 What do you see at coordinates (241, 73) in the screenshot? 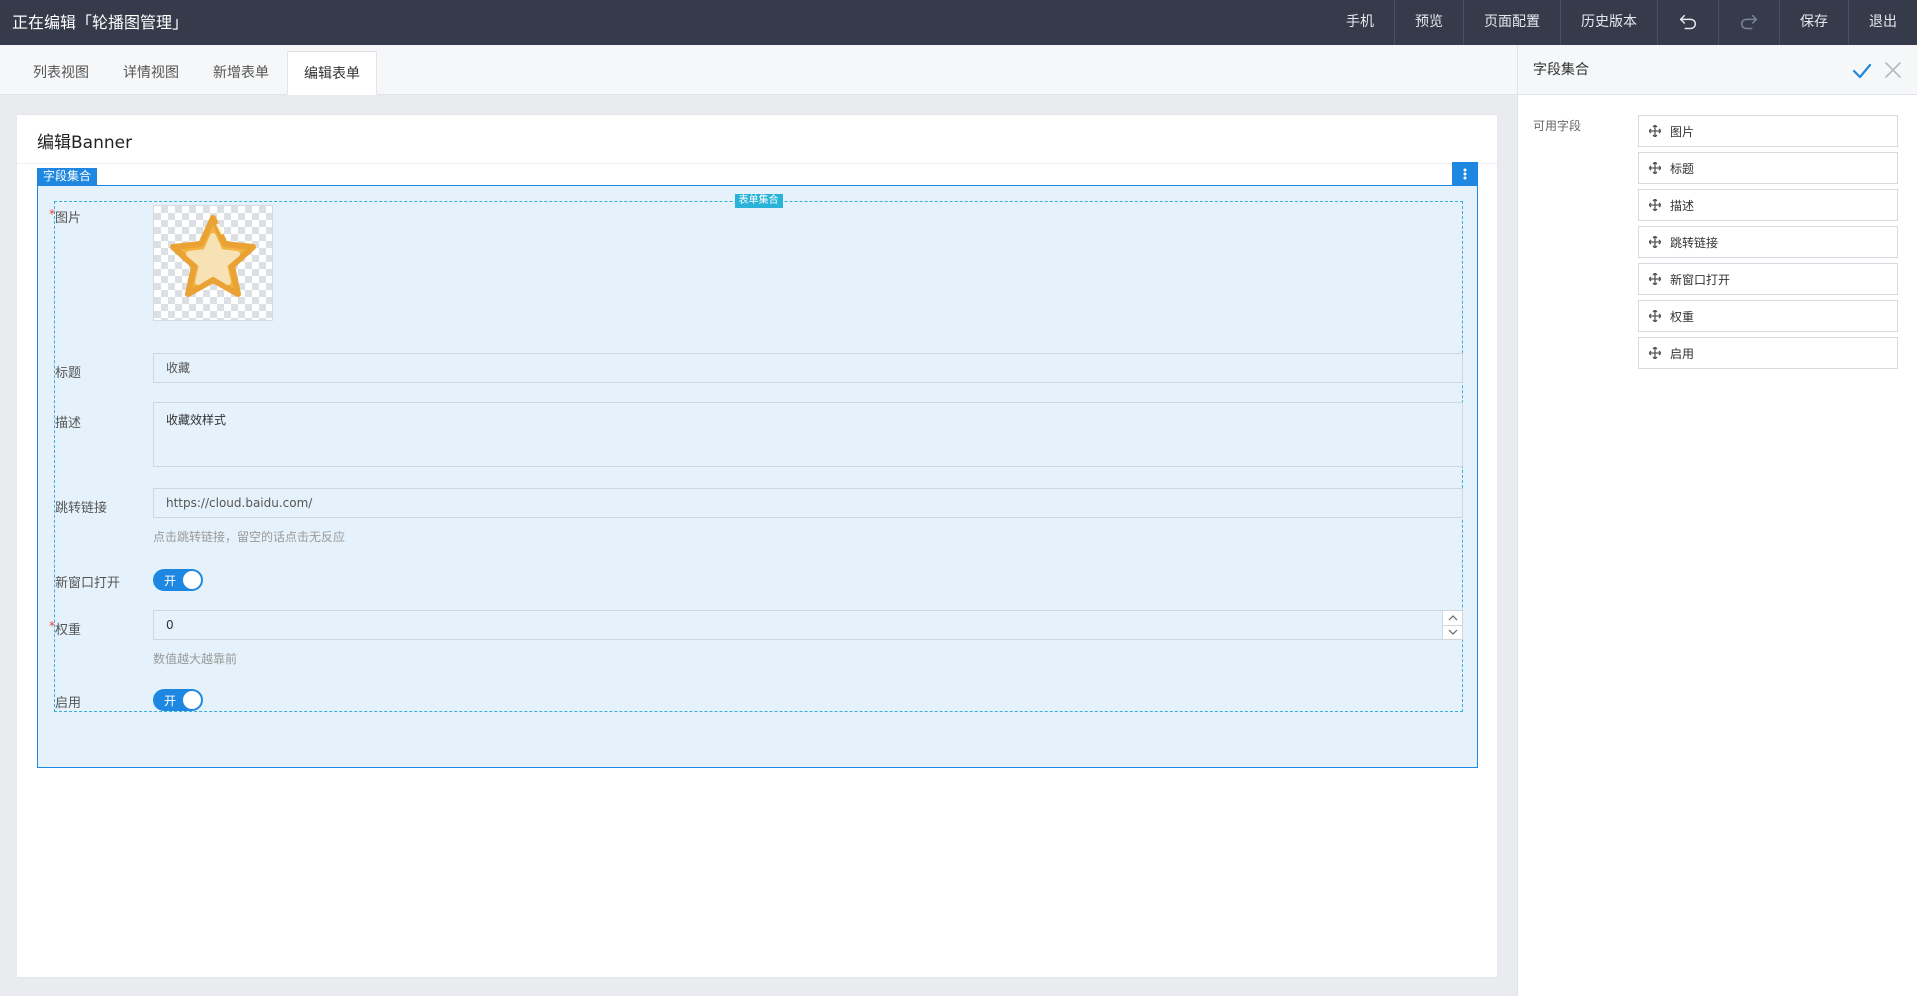
I see `tab-add-form: 新增表单` at bounding box center [241, 73].